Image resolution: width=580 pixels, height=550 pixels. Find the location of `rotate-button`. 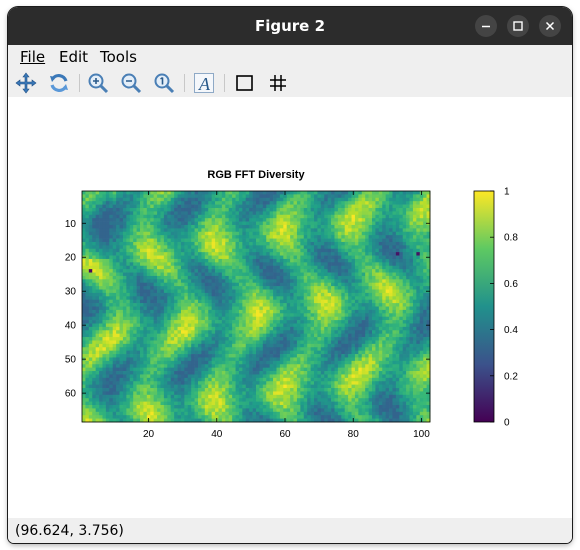

rotate-button is located at coordinates (59, 83).